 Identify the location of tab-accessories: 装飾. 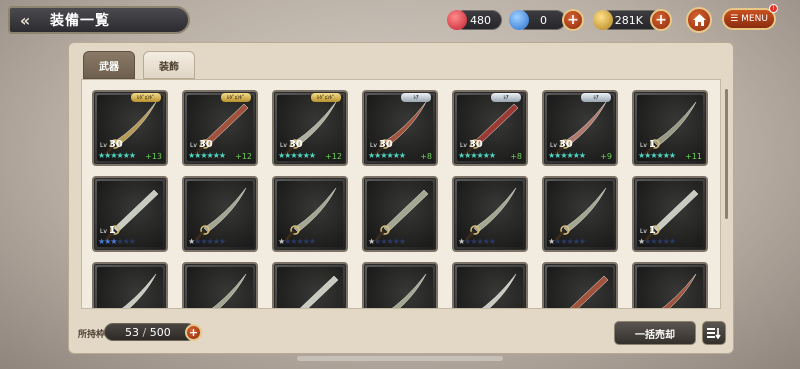
(169, 65).